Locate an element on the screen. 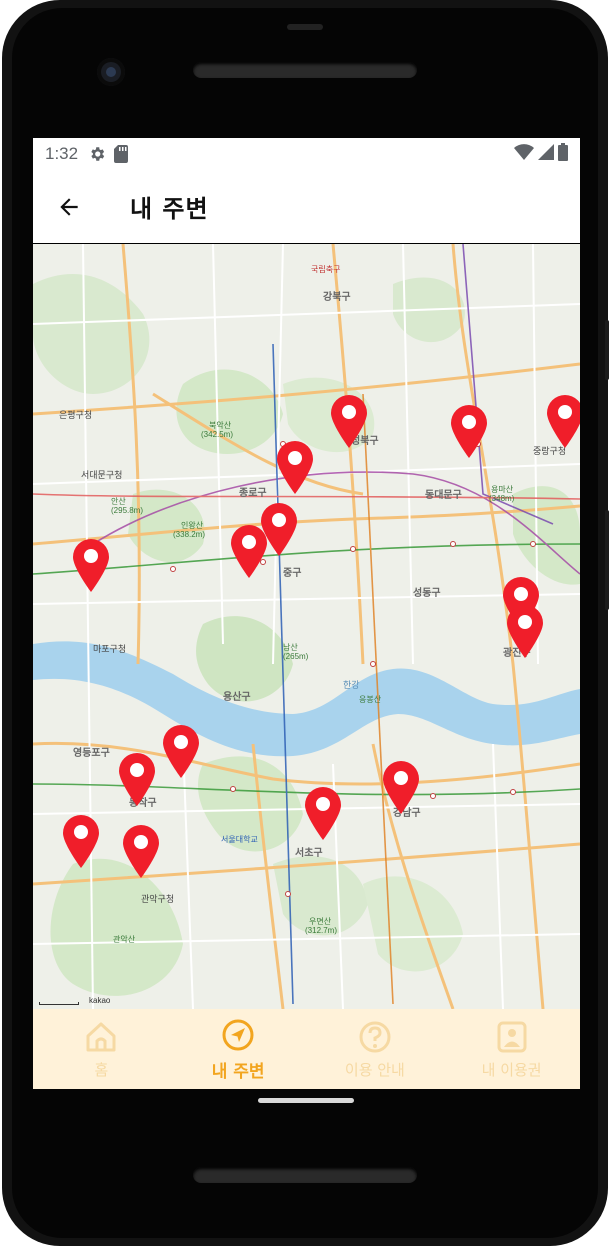 Image resolution: width=610 pixels, height=1246 pixels. map-label: (295.8m) is located at coordinates (127, 510).